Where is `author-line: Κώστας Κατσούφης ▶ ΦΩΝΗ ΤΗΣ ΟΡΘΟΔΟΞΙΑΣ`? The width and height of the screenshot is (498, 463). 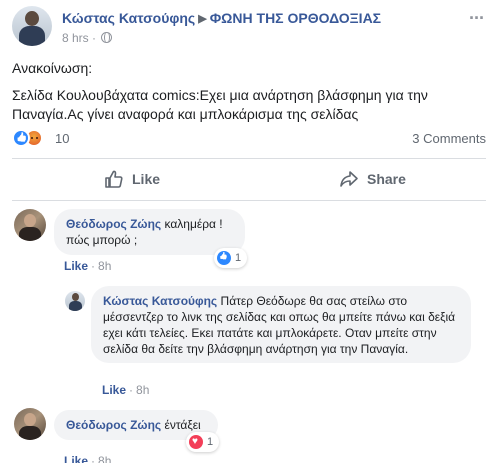 author-line: Κώστας Κατσούφης ▶ ΦΩΝΗ ΤΗΣ ΟΡΘΟΔΟΞΙΑΣ is located at coordinates (221, 18).